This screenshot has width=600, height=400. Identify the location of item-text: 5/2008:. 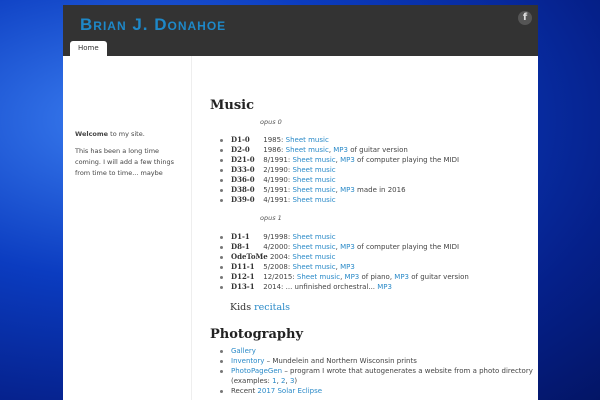
(278, 267).